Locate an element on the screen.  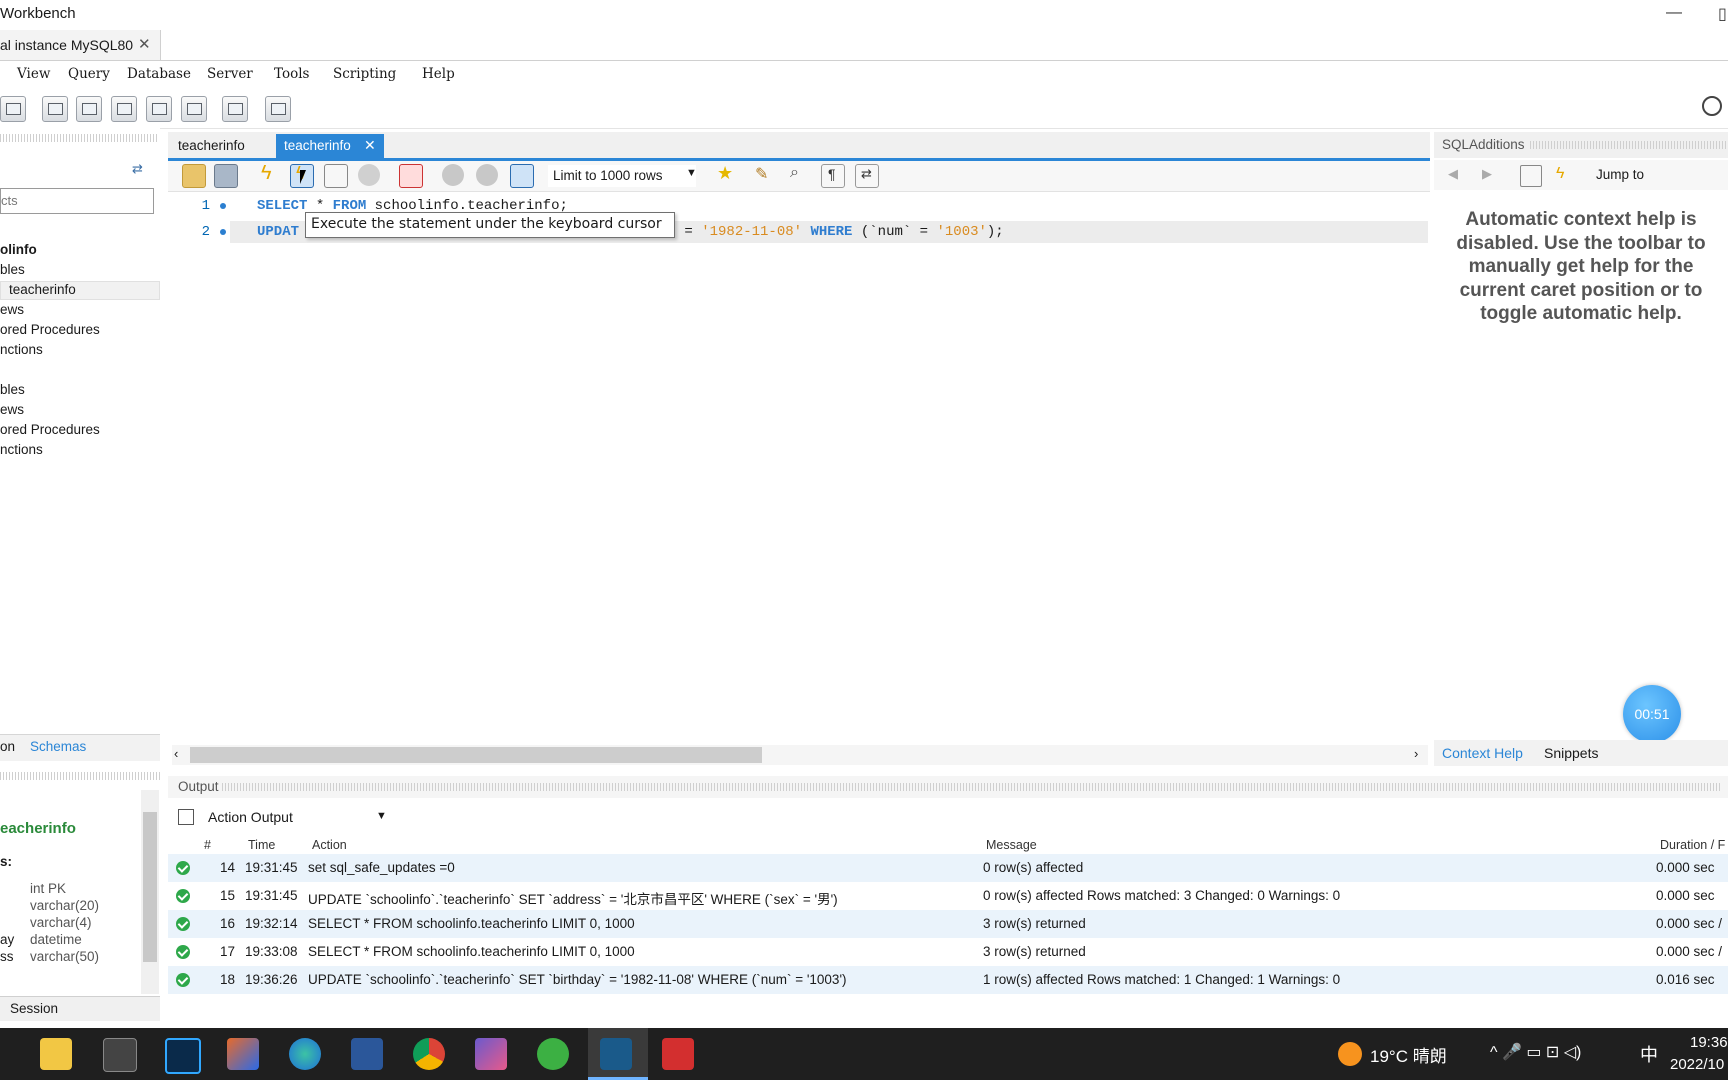
tree-procedures-node: ored Procedures is located at coordinates (50, 329).